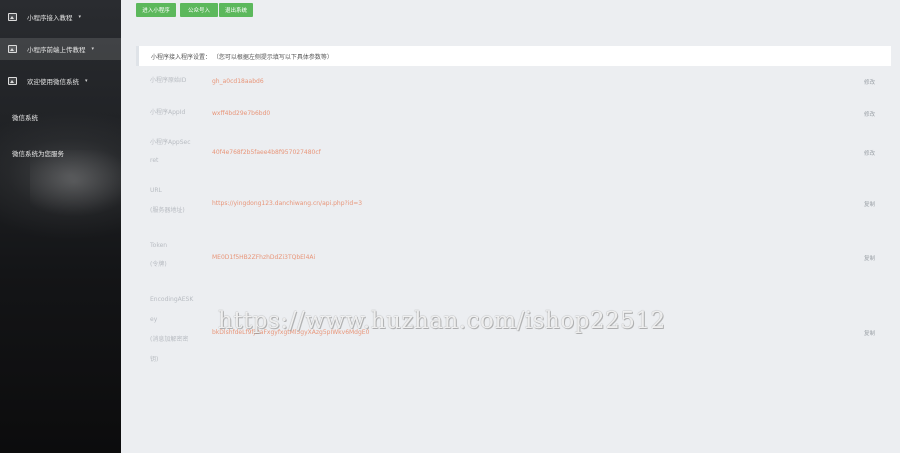 The width and height of the screenshot is (900, 453). I want to click on field-label-token-line2: (令牌), so click(158, 264).